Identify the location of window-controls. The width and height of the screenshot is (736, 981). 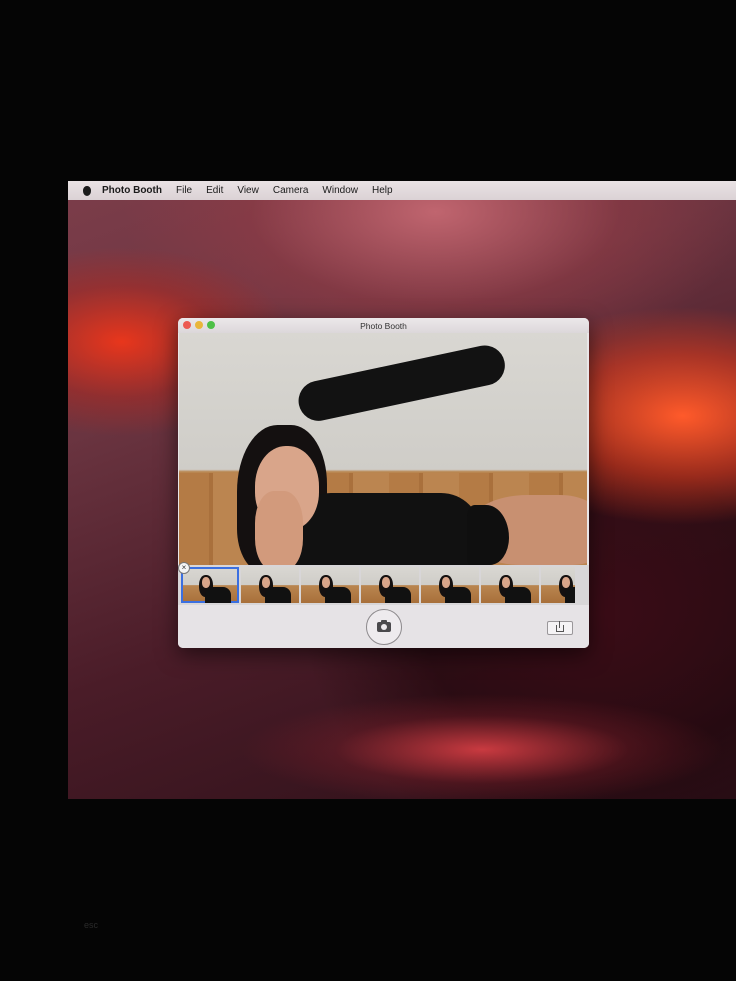
(199, 325).